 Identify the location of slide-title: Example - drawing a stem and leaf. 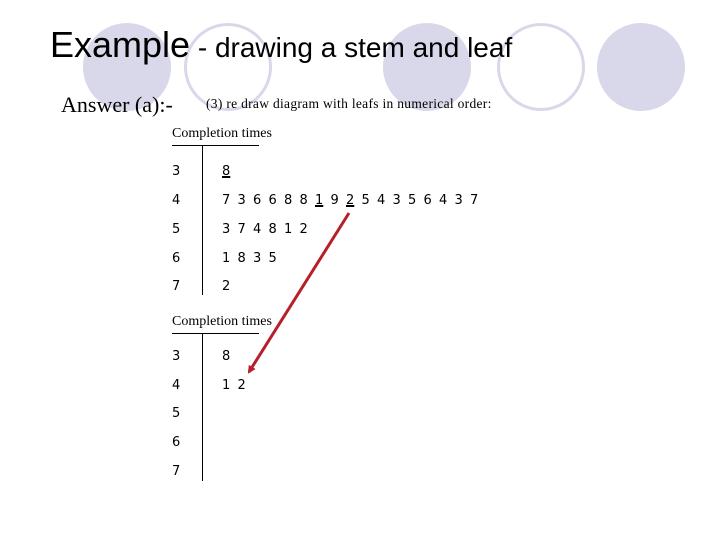
(281, 45).